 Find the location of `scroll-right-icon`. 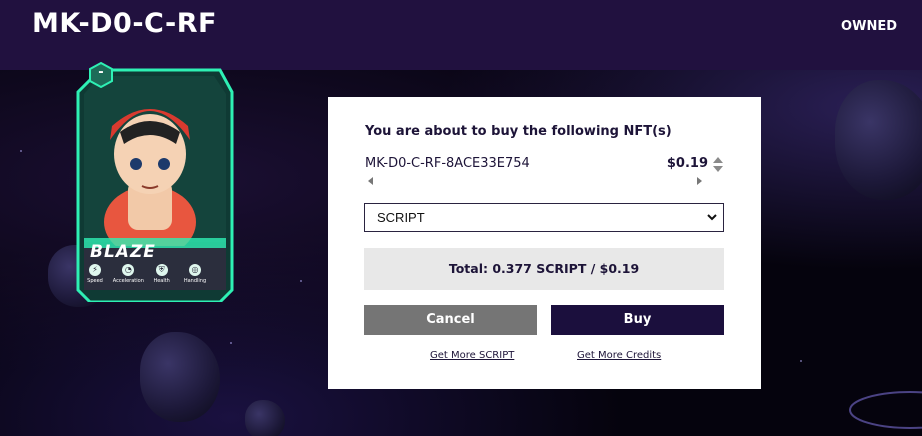

scroll-right-icon is located at coordinates (699, 181).